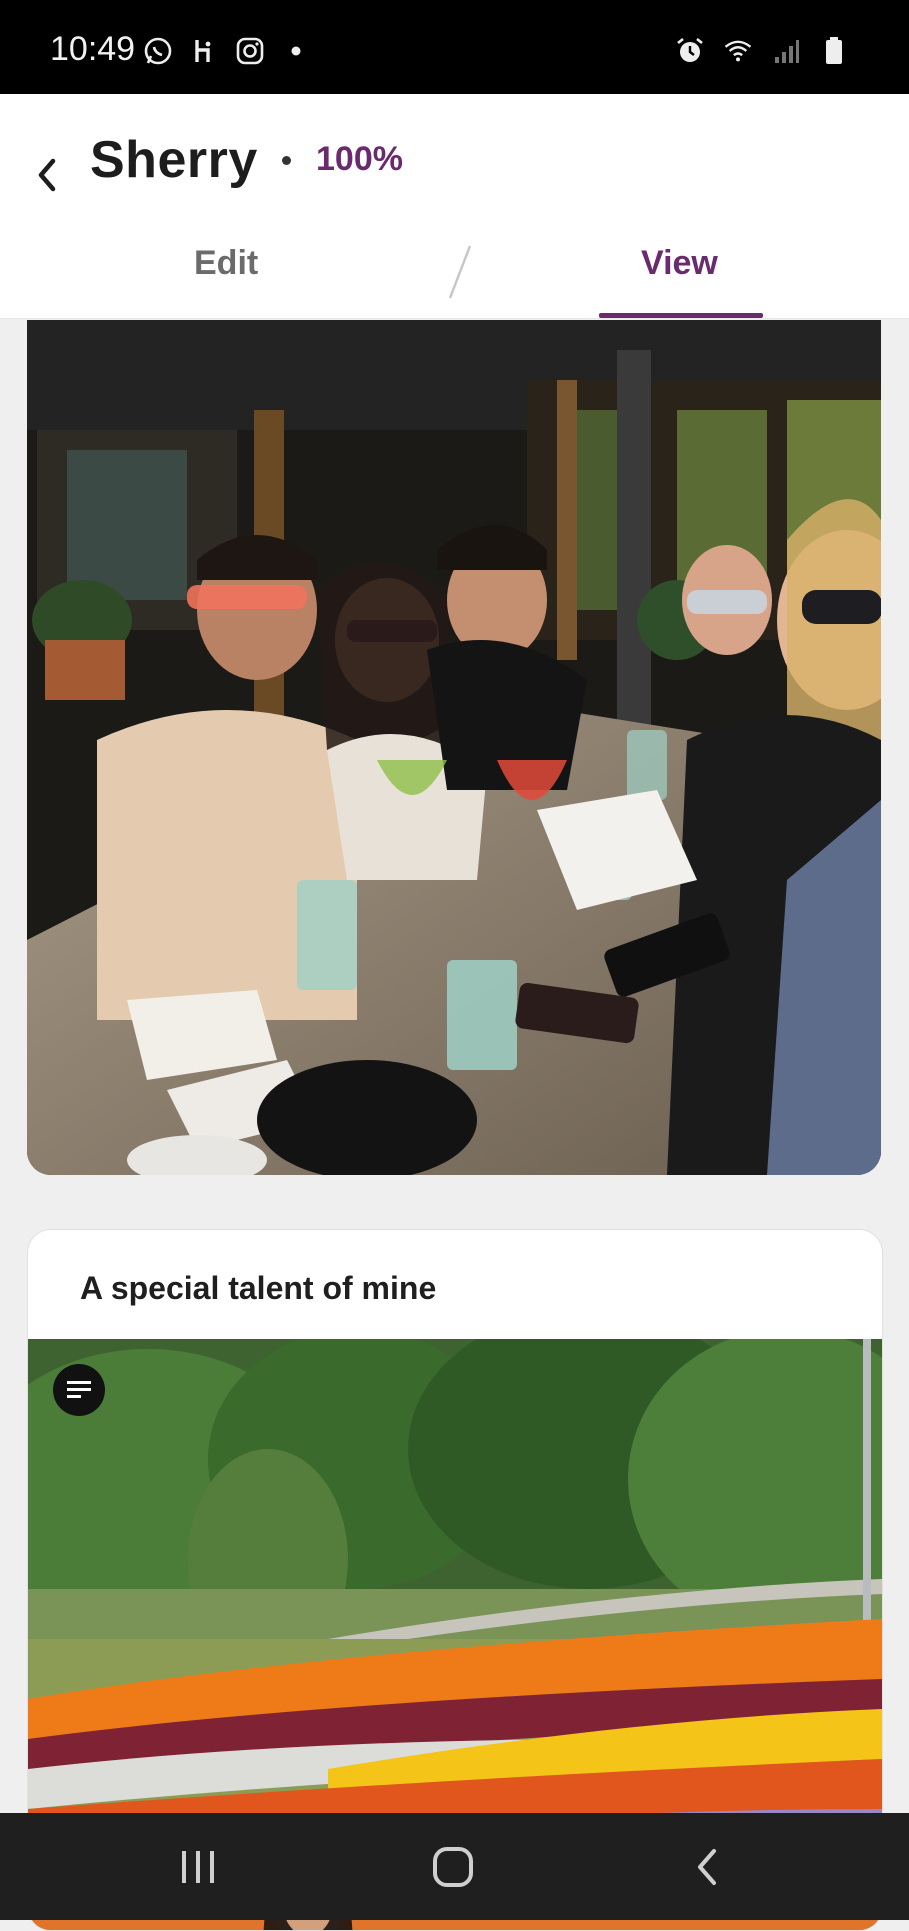  I want to click on recent-apps-button, so click(198, 1867).